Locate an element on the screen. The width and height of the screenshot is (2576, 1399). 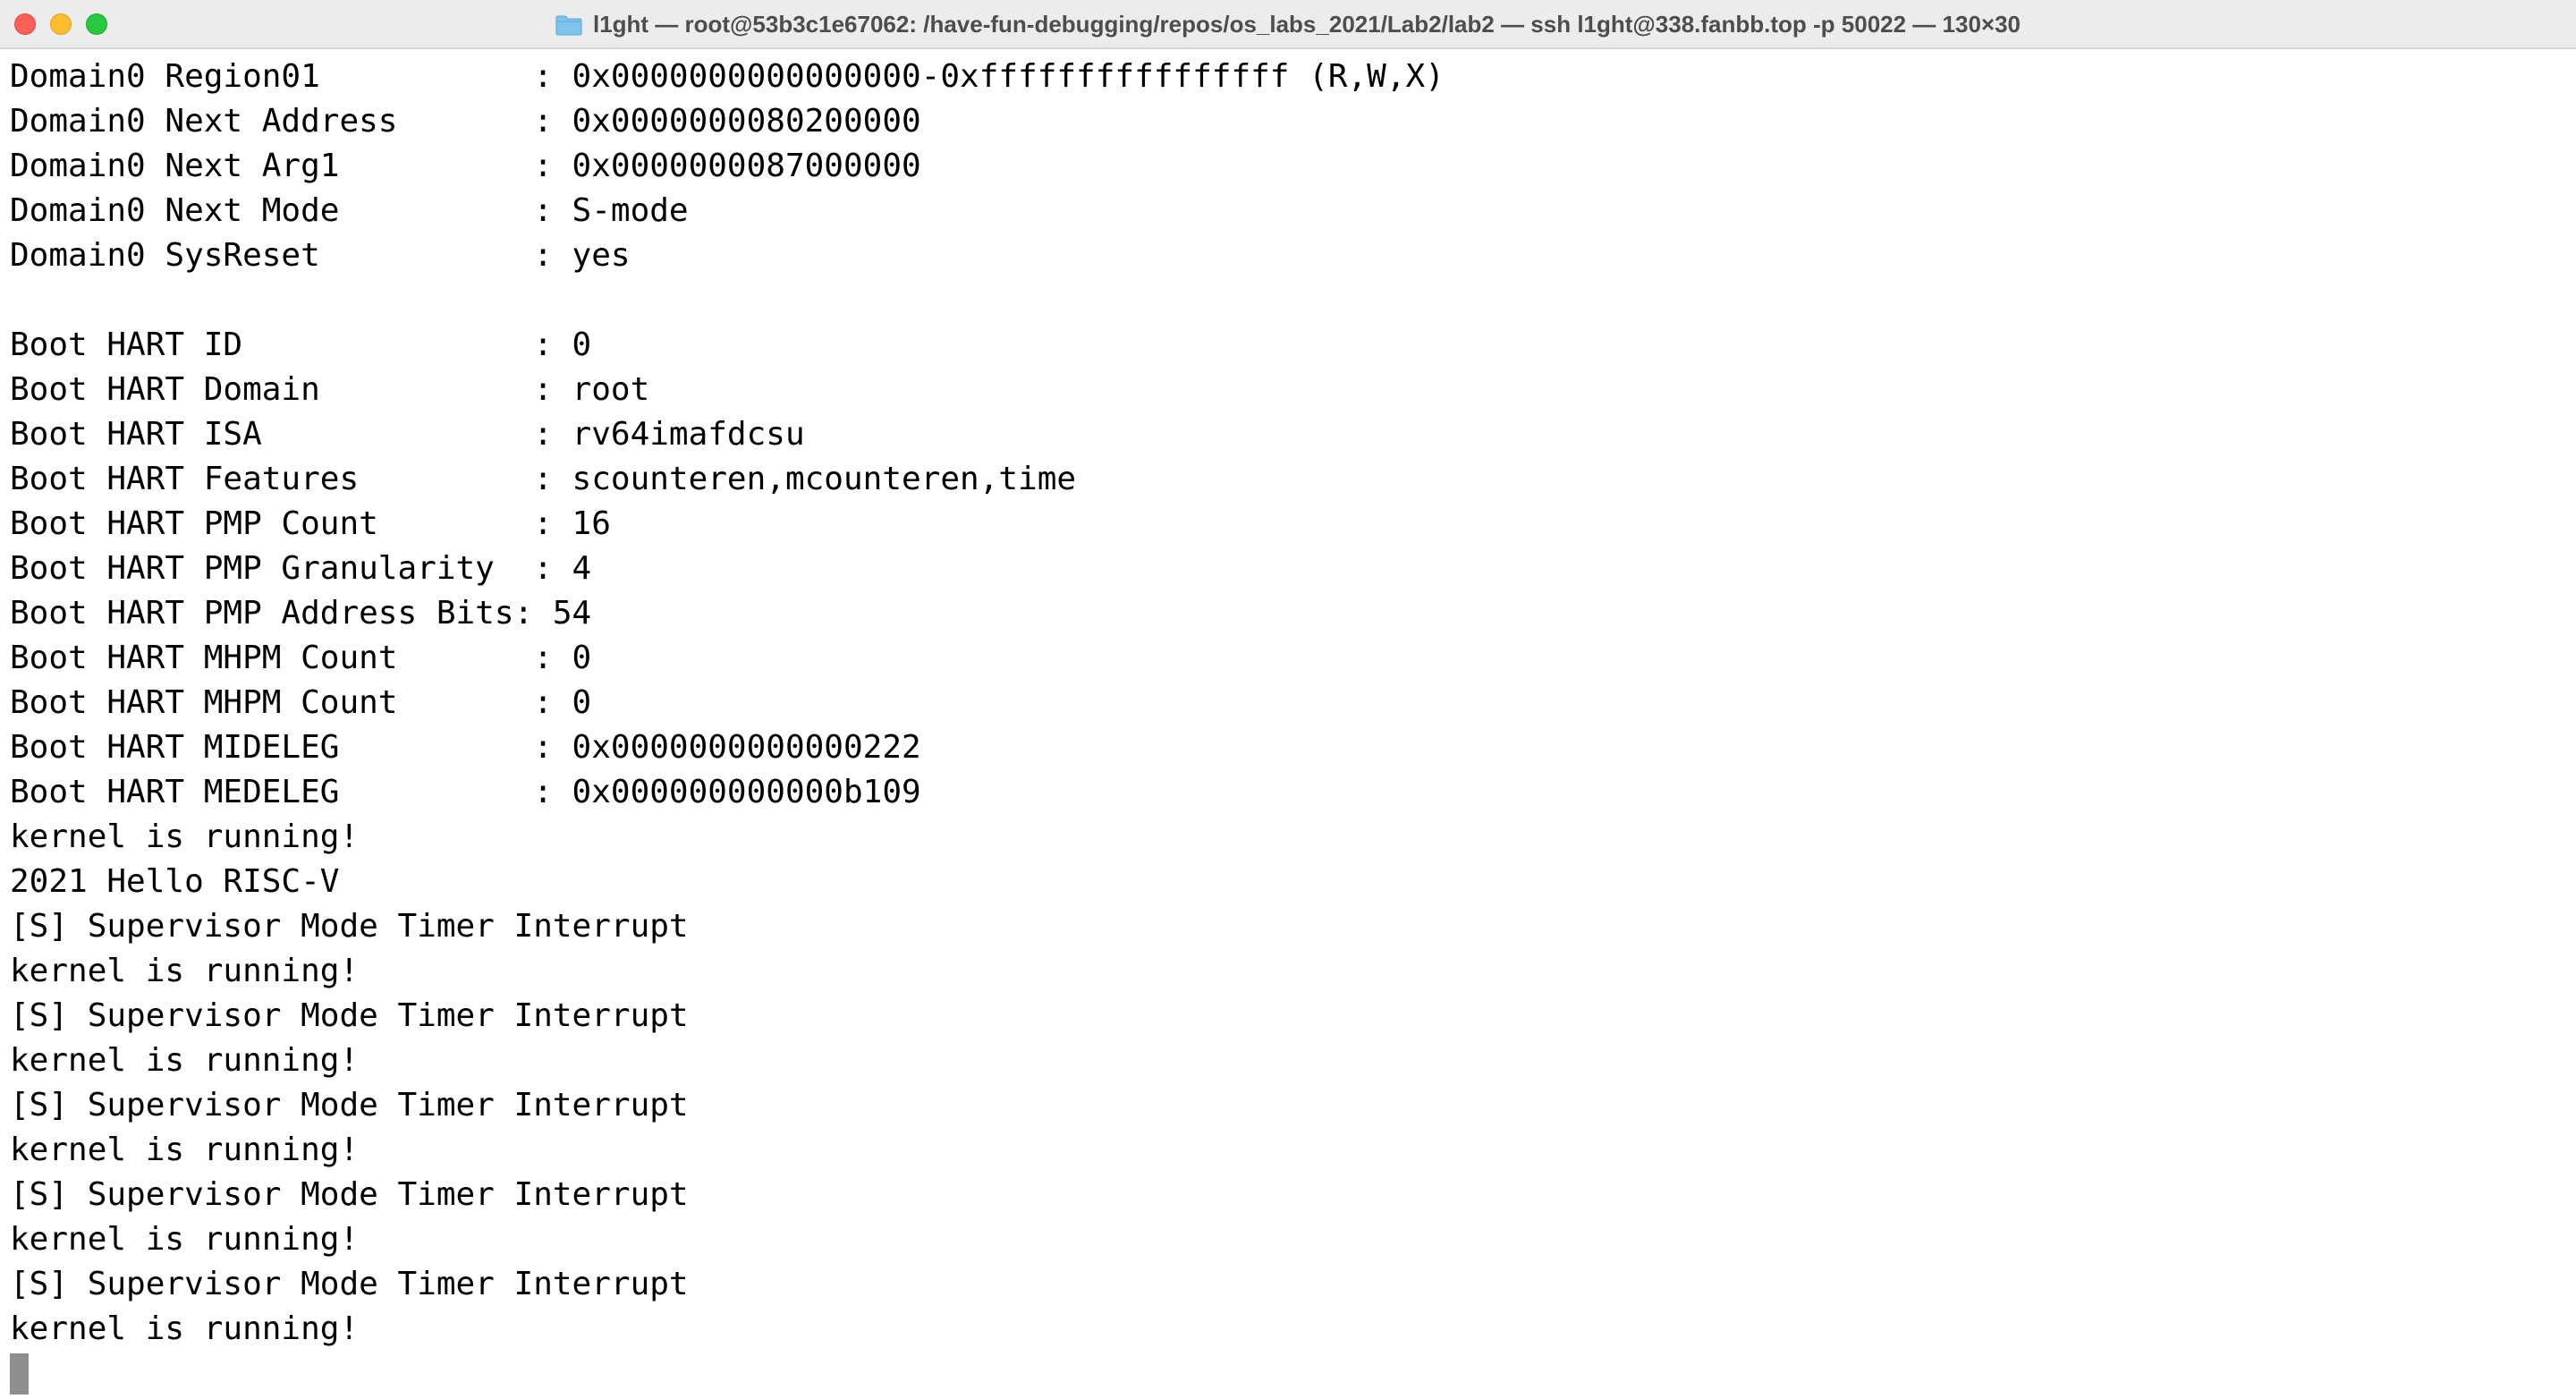
terminal-line: 2021 Hello RISC-V is located at coordinates (175, 881).